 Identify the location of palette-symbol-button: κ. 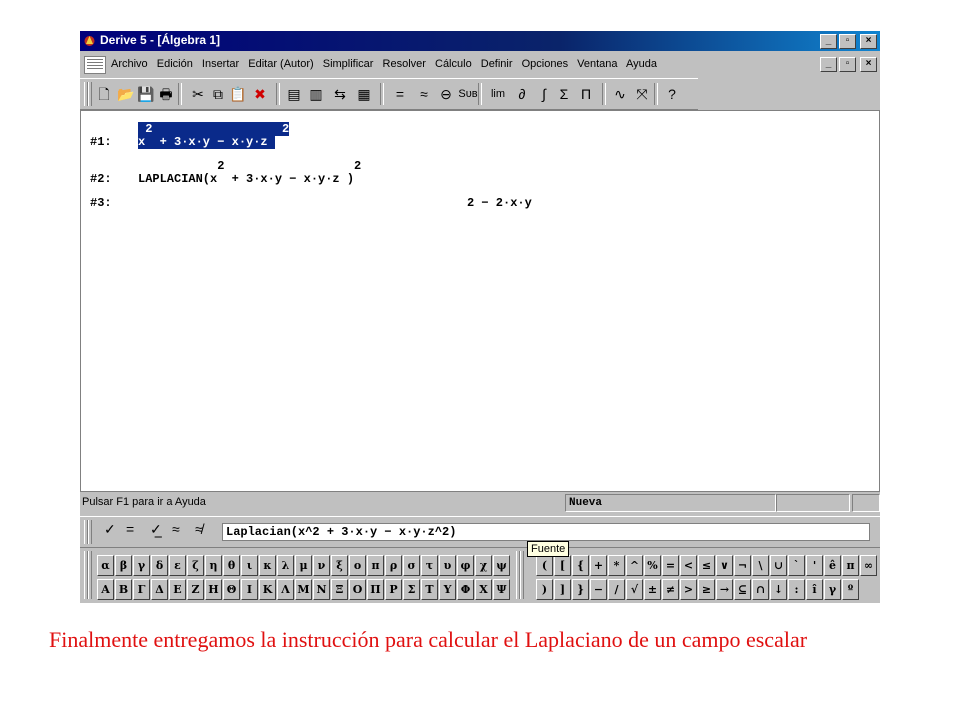
(267, 565).